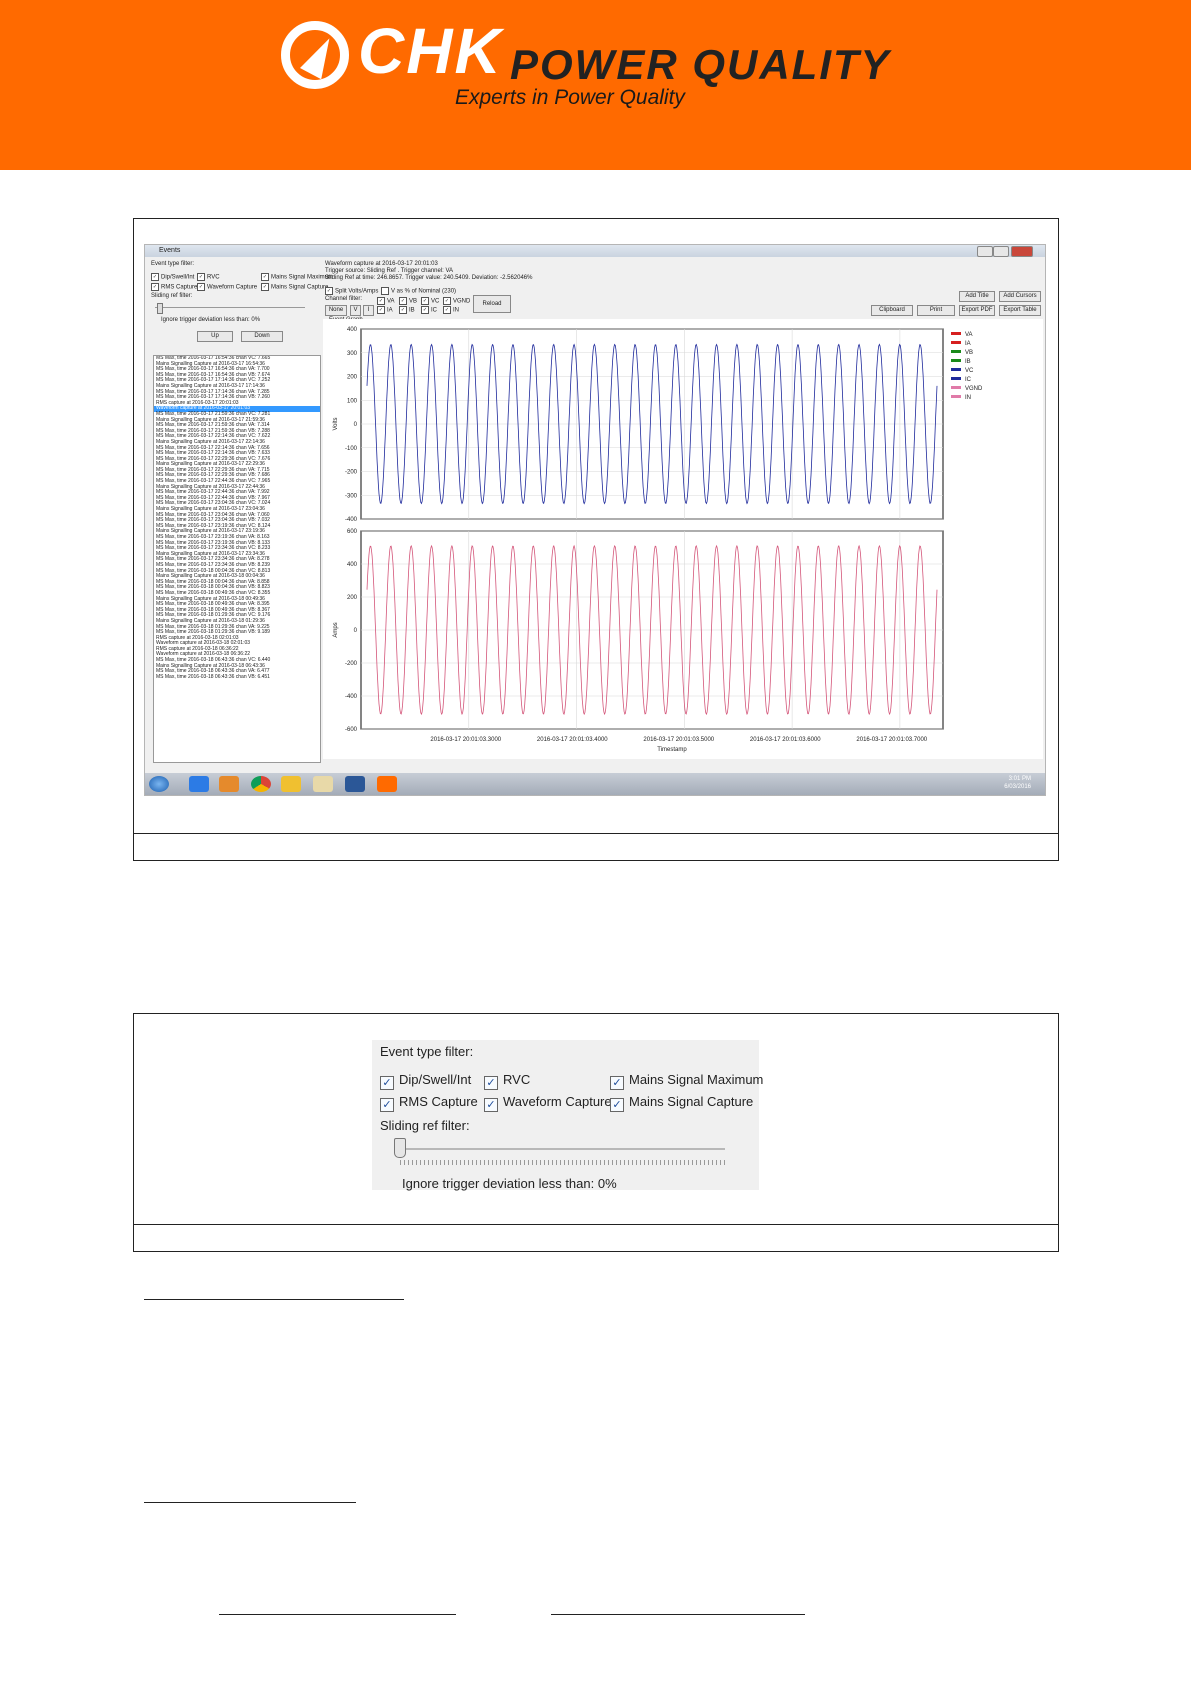  I want to click on browser-icon, so click(199, 784).